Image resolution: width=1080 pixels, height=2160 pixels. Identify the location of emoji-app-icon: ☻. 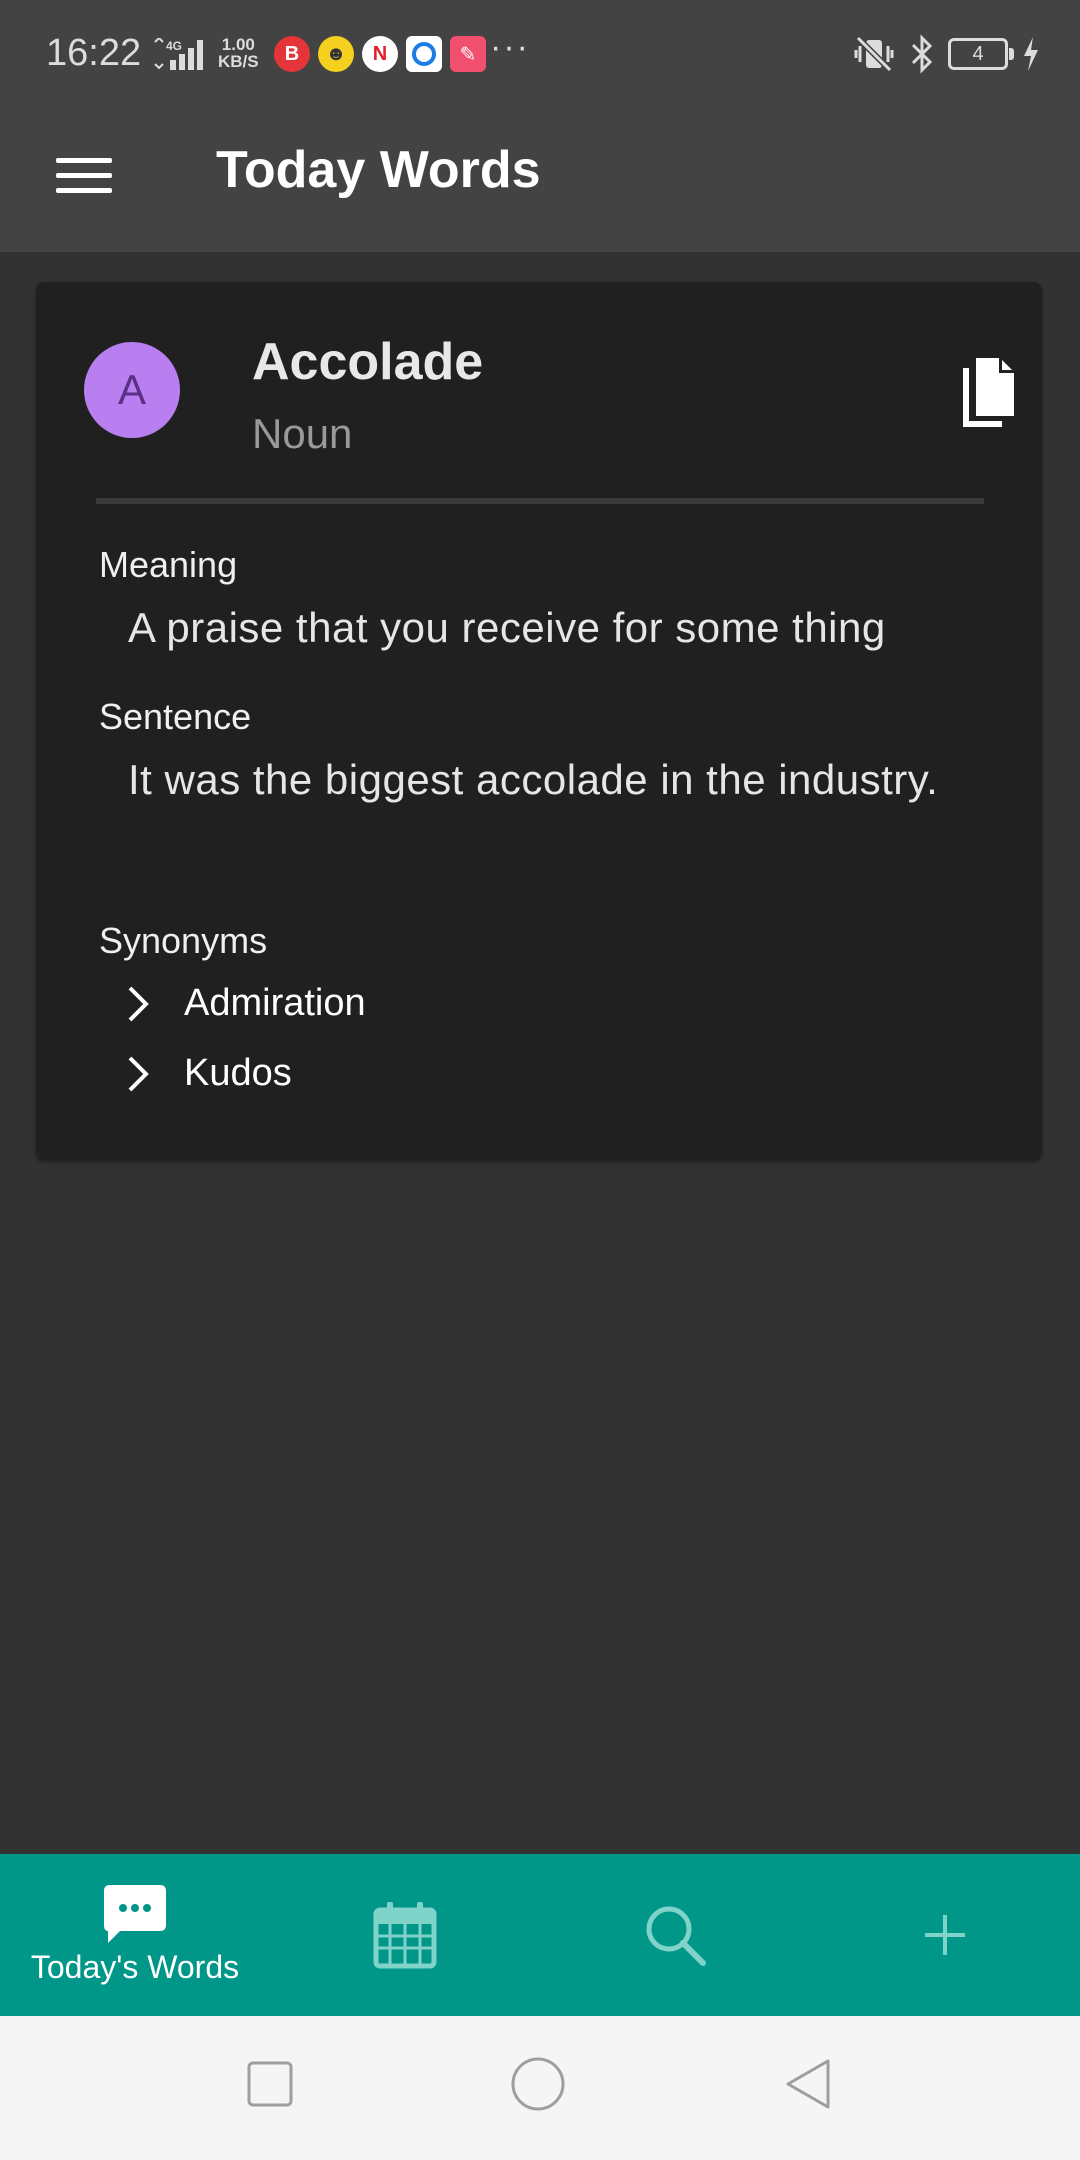
(336, 54).